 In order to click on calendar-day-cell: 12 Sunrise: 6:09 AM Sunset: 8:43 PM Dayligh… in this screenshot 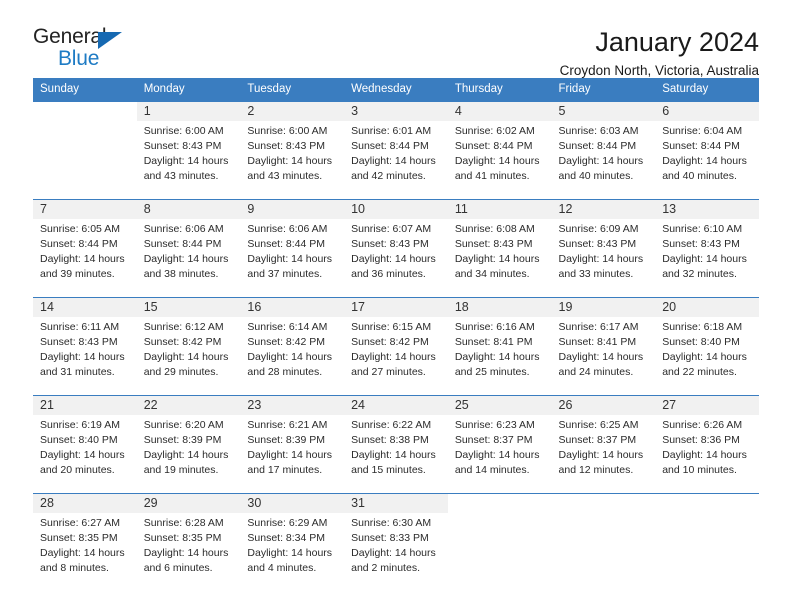, I will do `click(603, 243)`.